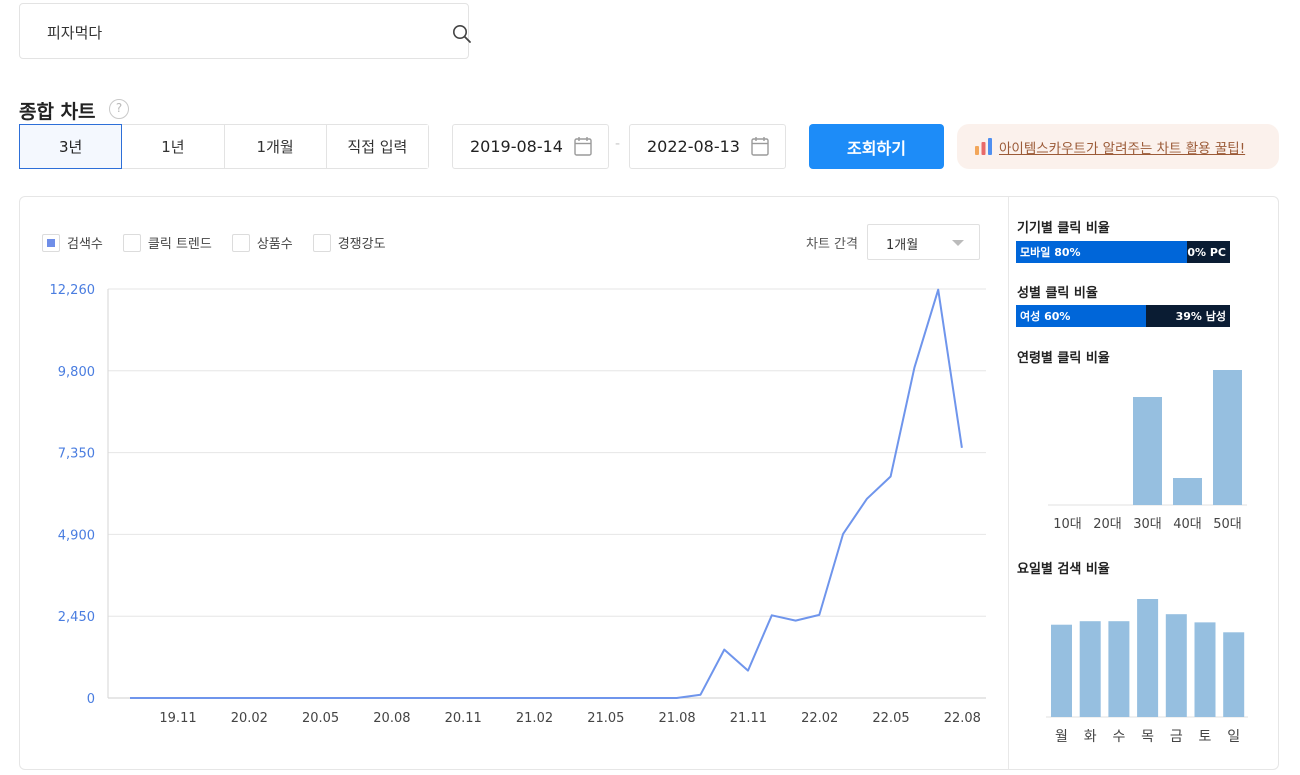  What do you see at coordinates (962, 718) in the screenshot?
I see `x-tick-label: 22.08` at bounding box center [962, 718].